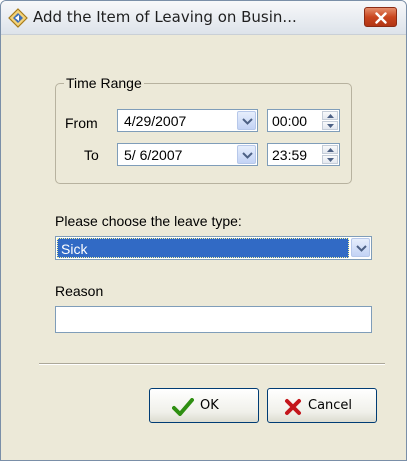 Image resolution: width=409 pixels, height=461 pixels. Describe the element at coordinates (212, 364) in the screenshot. I see `separator` at that location.